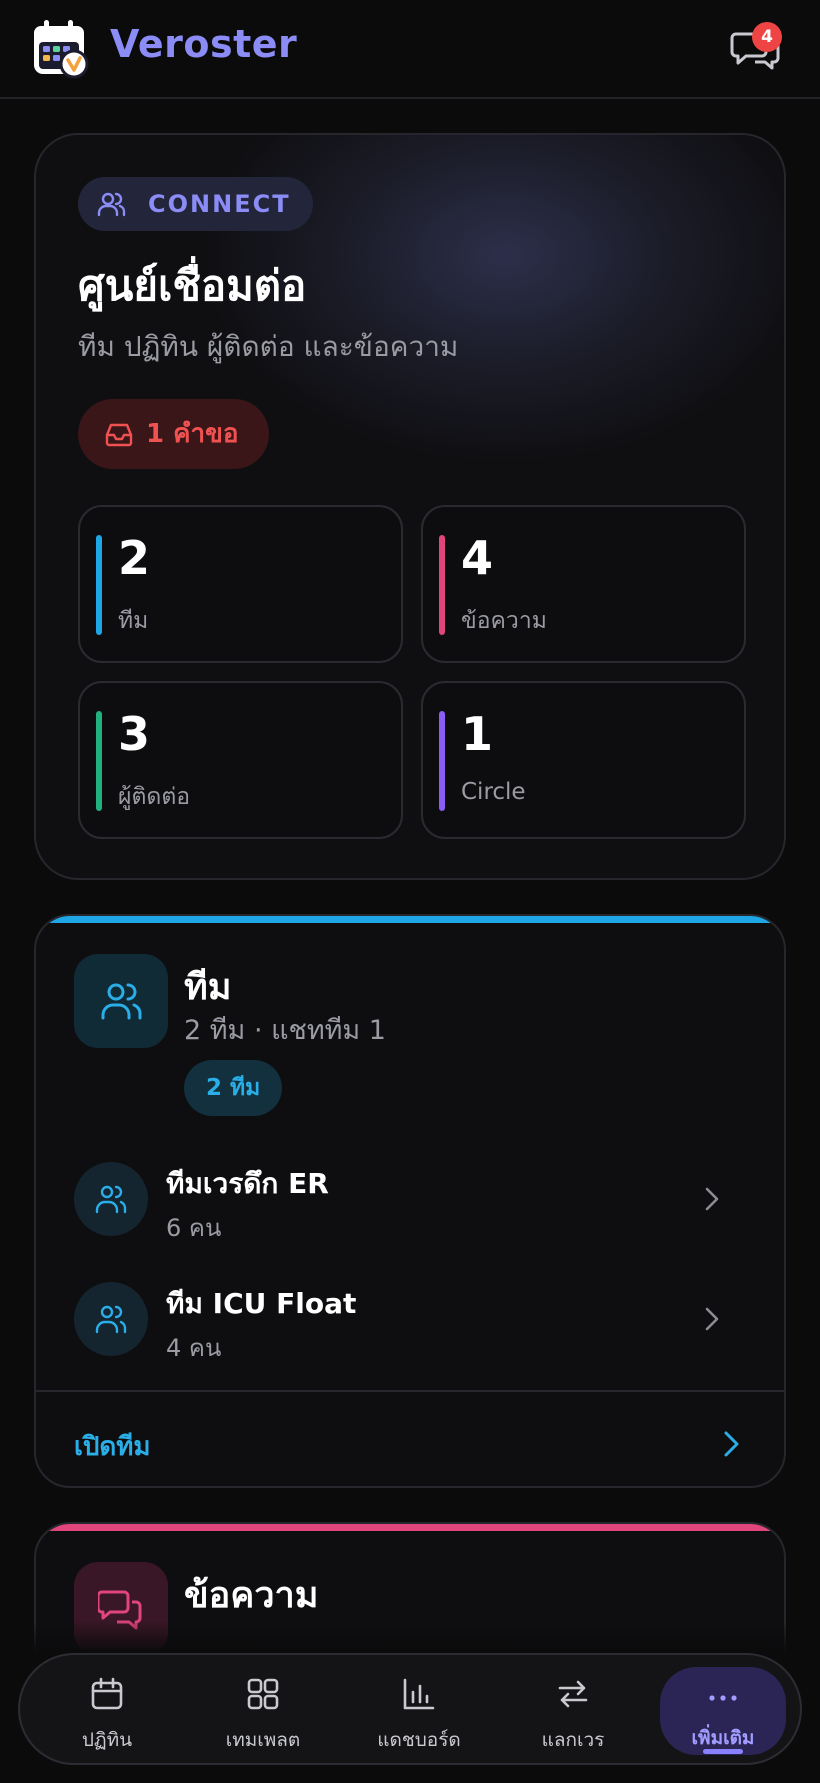  I want to click on calendar-icon, so click(107, 1693).